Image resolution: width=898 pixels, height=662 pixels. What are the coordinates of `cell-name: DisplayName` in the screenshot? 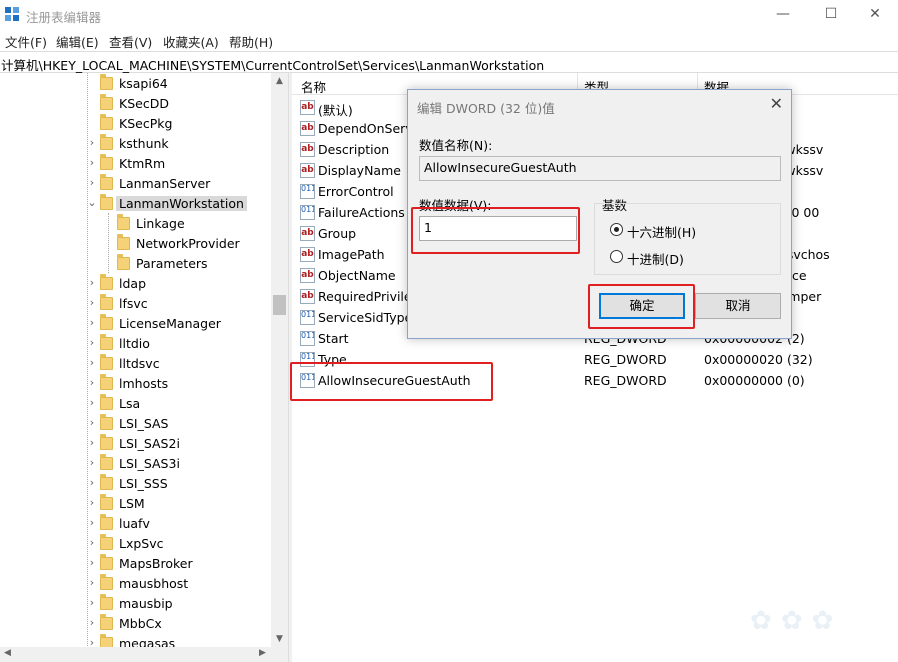 It's located at (359, 170).